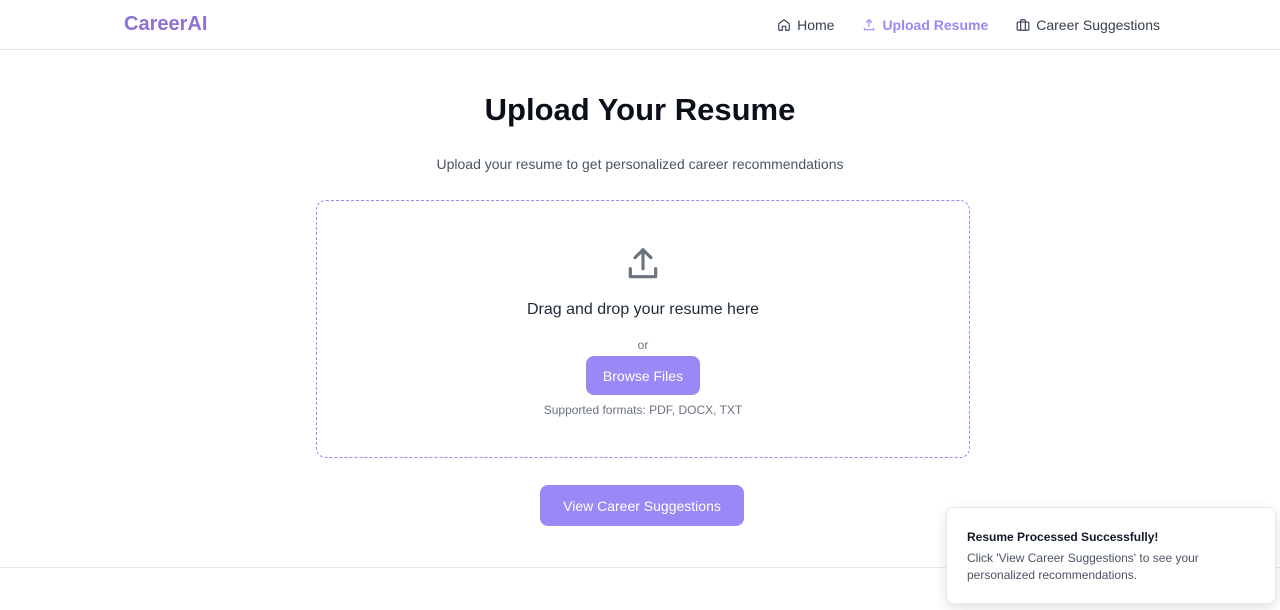 This screenshot has height=610, width=1280. What do you see at coordinates (816, 24) in the screenshot?
I see `nav-home-label: Home` at bounding box center [816, 24].